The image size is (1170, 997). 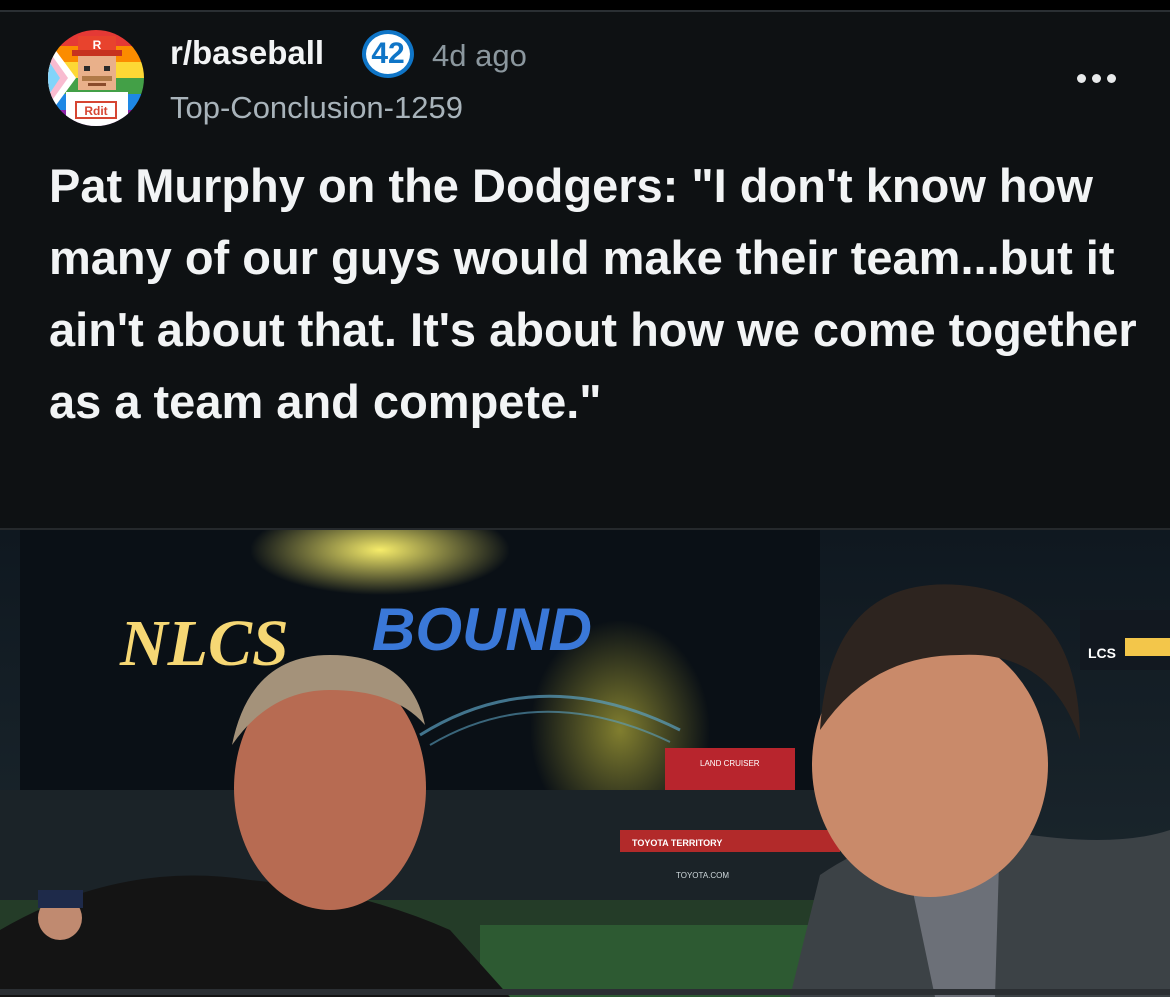 I want to click on top-divider, so click(x=585, y=6).